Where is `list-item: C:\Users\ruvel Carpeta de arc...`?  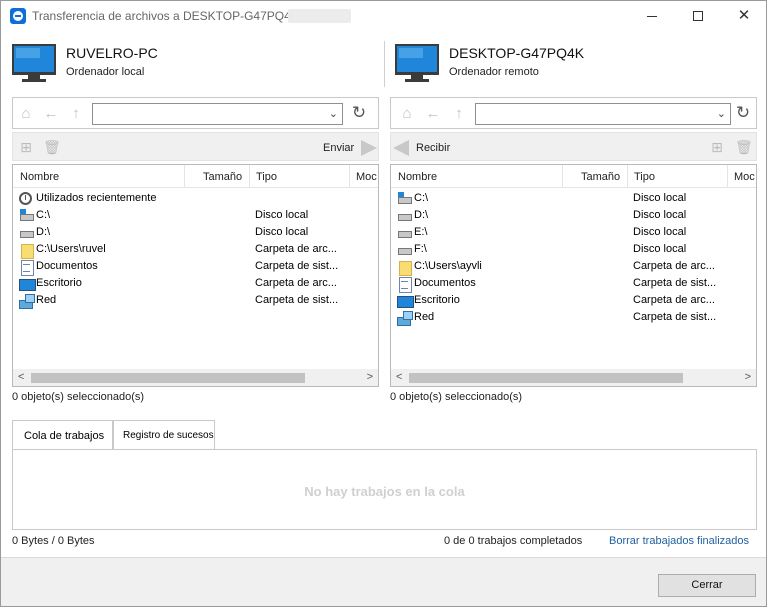 list-item: C:\Users\ruvel Carpeta de arc... is located at coordinates (195, 250).